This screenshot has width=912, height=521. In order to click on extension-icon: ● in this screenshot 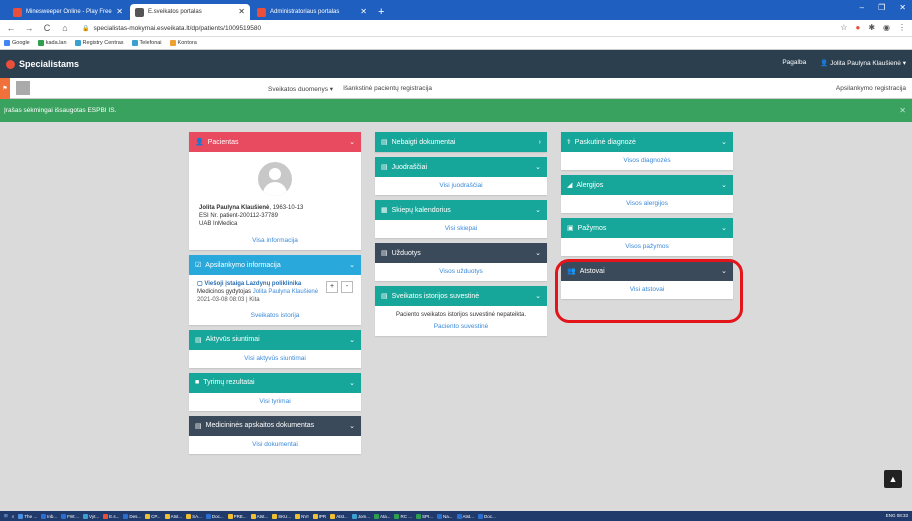, I will do `click(857, 27)`.